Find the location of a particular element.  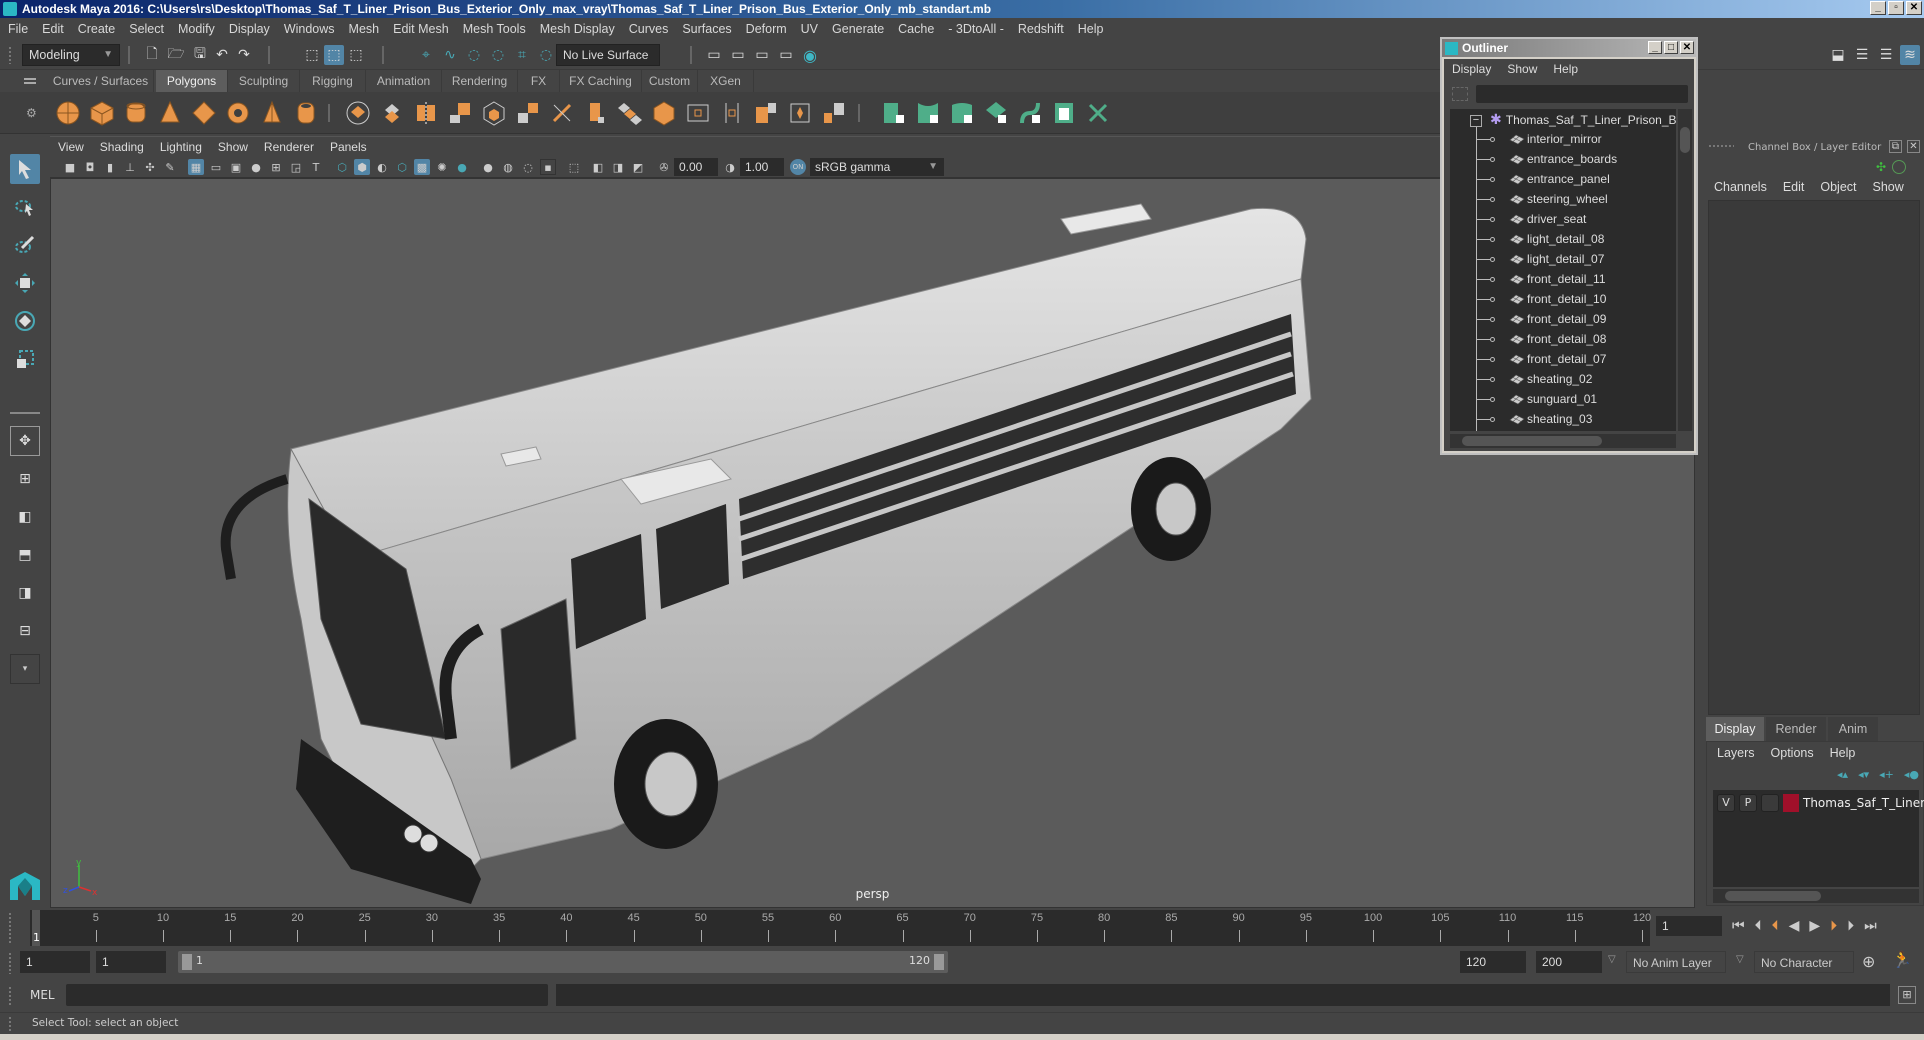

menu-mesh-tools: Mesh Tools is located at coordinates (494, 29).